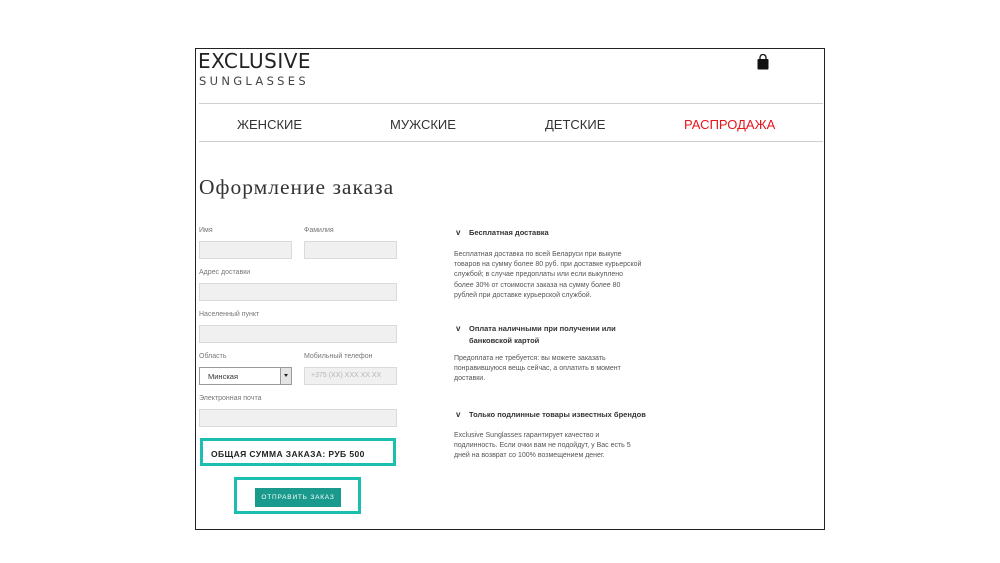 The height and width of the screenshot is (563, 1000). I want to click on region-select: Минская, so click(245, 376).